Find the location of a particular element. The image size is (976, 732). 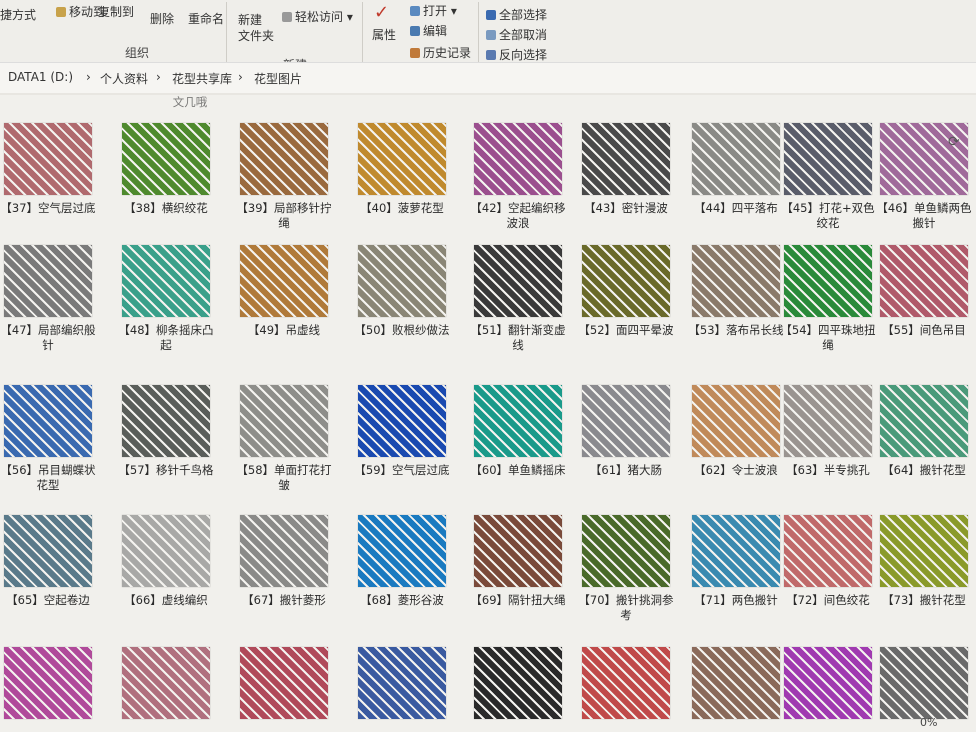

file-name: 【64】搬针花型 is located at coordinates (924, 470).